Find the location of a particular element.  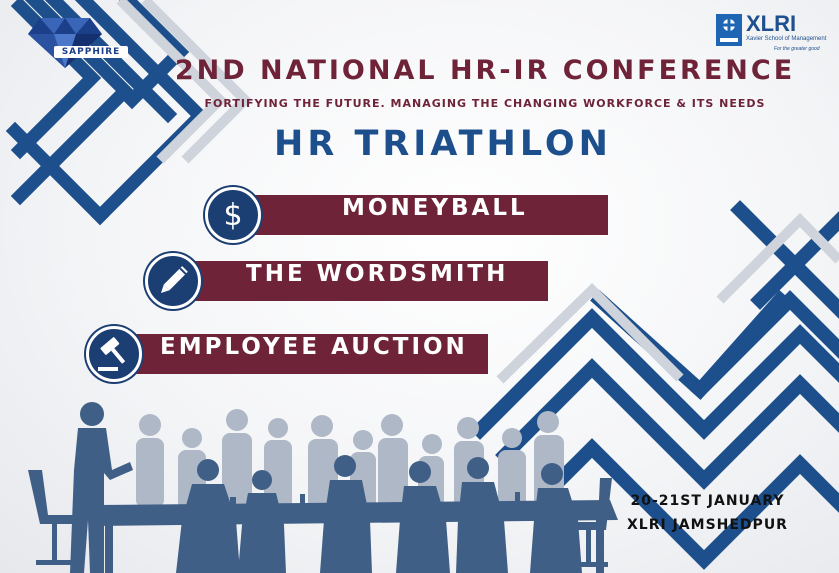

event-badge-employee-auction is located at coordinates (114, 354).